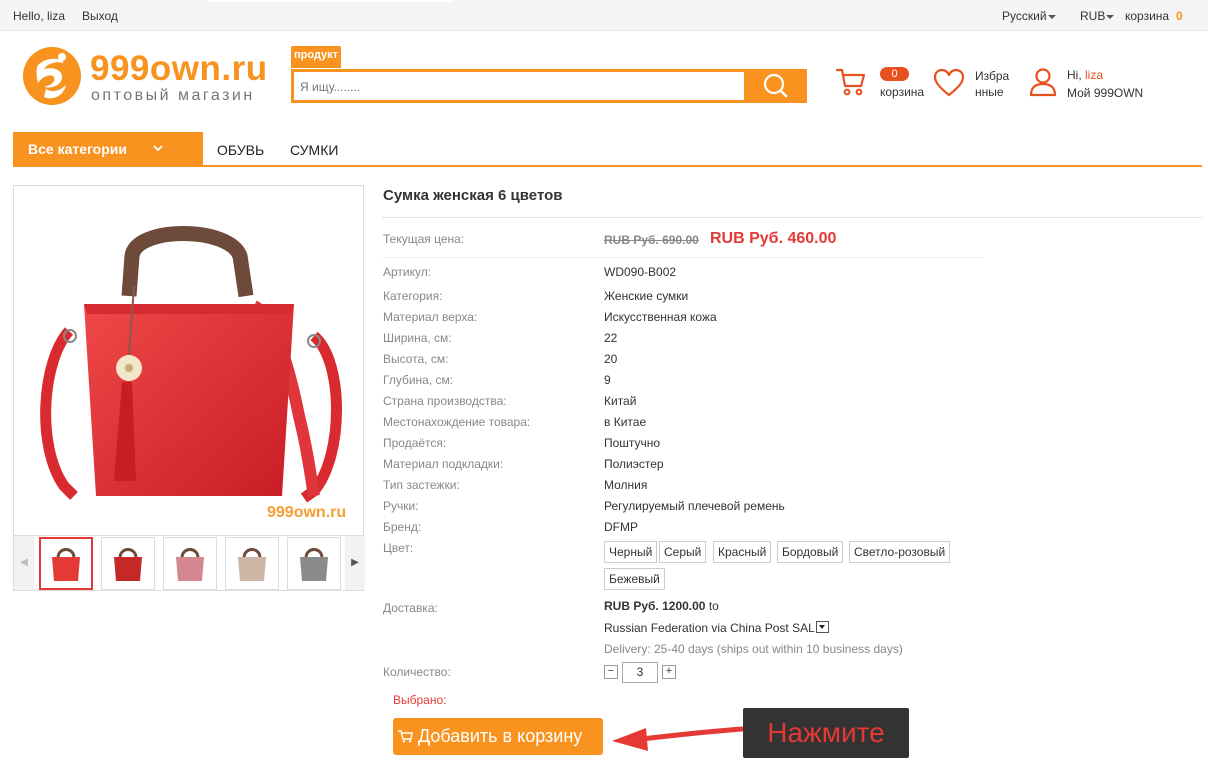 This screenshot has width=1208, height=772. I want to click on attr-label-sold-by: Продаётся:, so click(415, 443).